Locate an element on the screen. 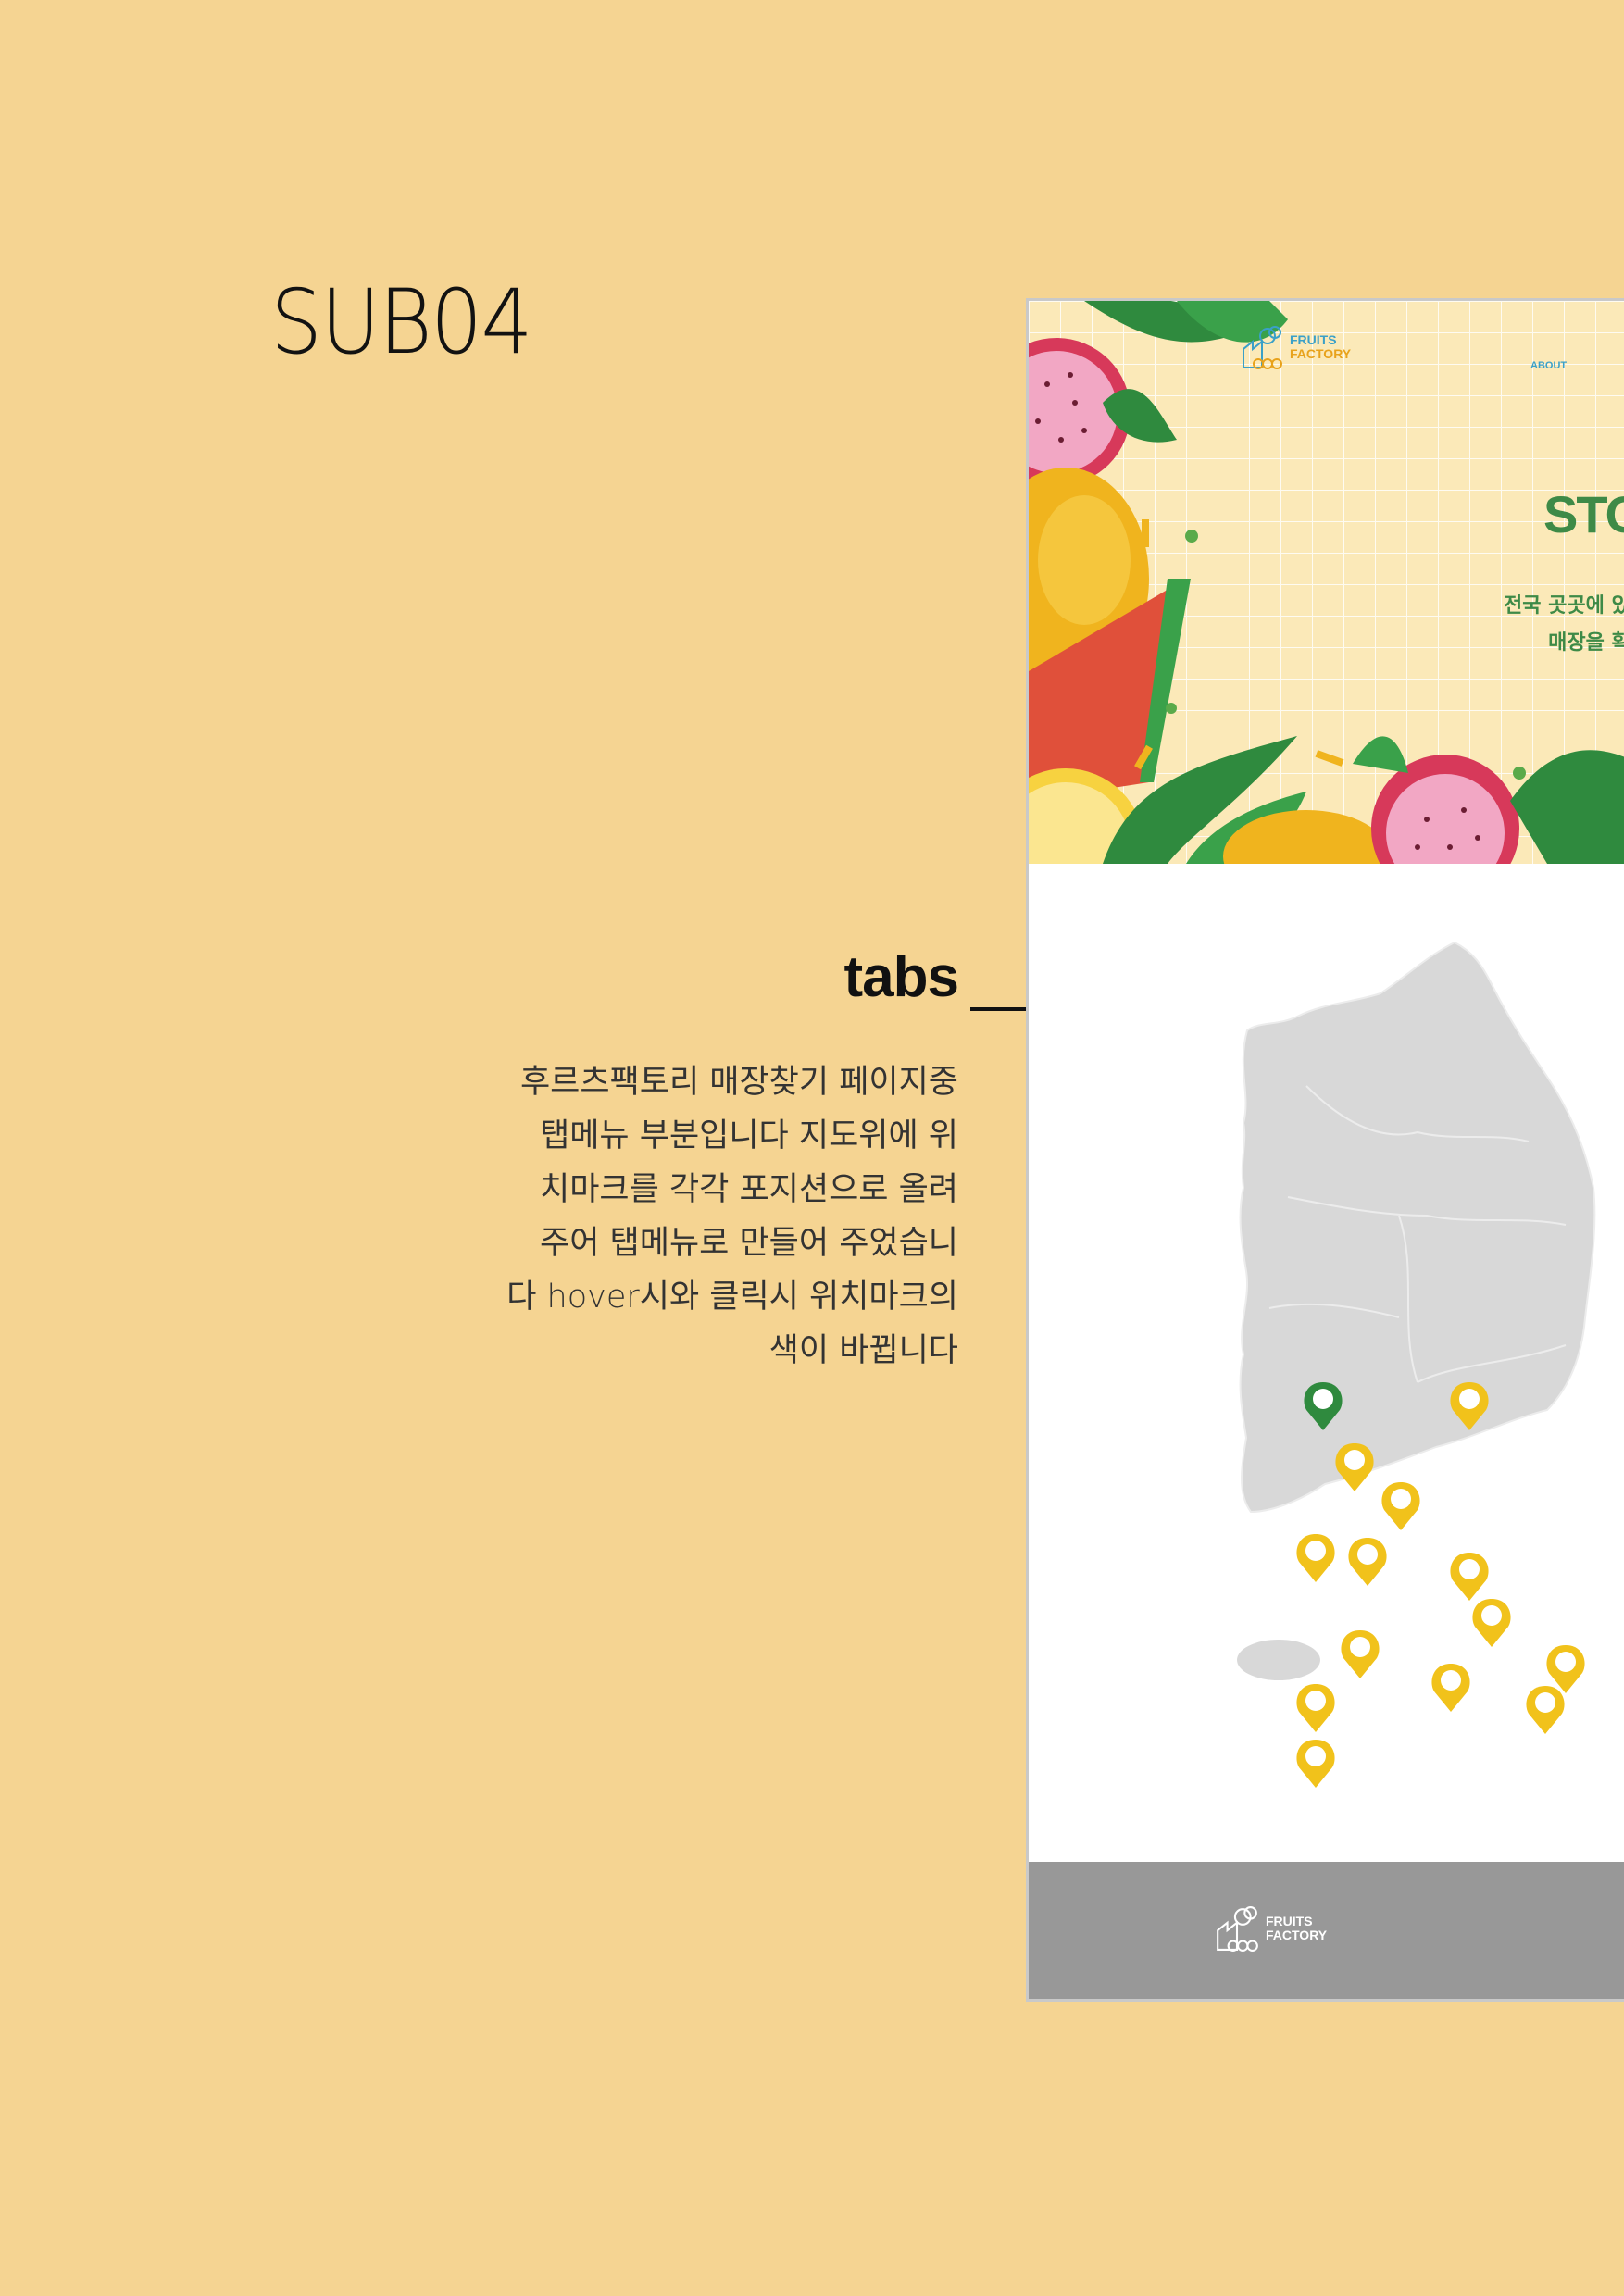  description-line: 치마크를 각각 포지션으로 올려 is located at coordinates (749, 1189).